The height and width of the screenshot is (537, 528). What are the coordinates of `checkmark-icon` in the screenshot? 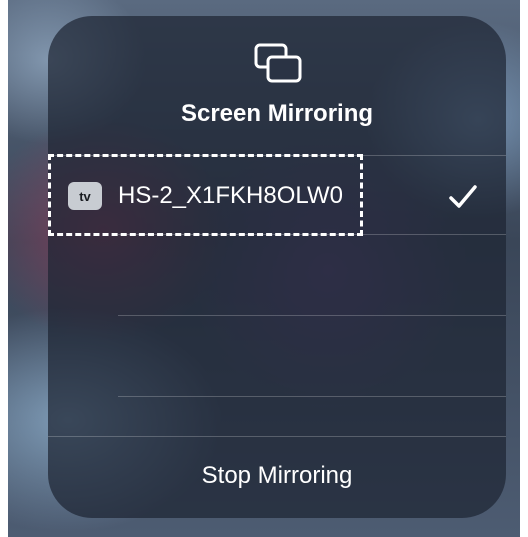 It's located at (463, 196).